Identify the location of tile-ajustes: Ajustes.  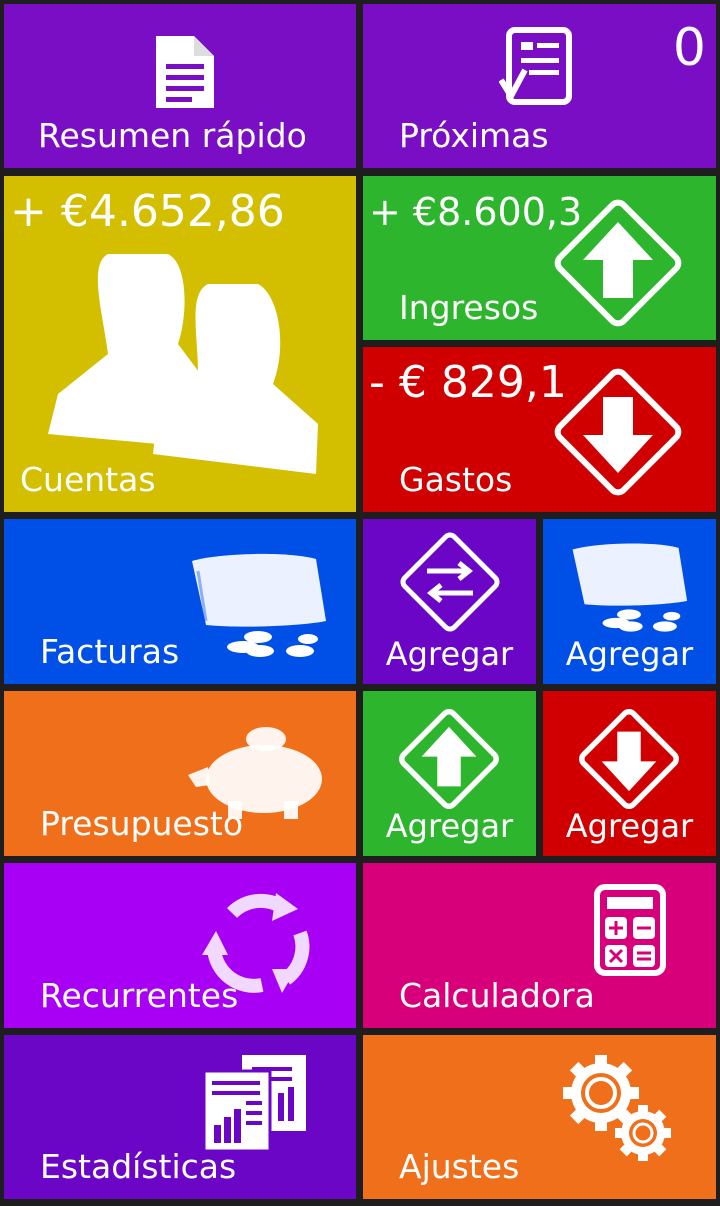
(539, 1117).